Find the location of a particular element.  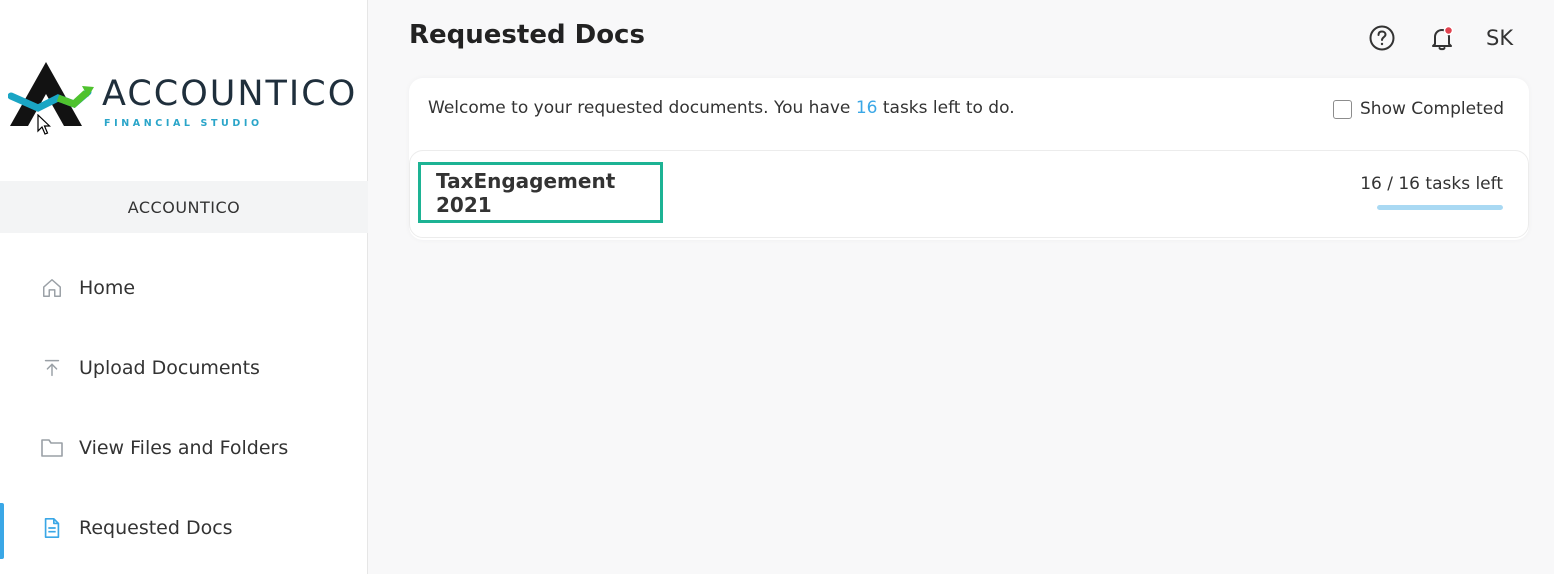

brand-logo: ACCOUNTICO FINANCIAL STUDIO is located at coordinates (183, 97).